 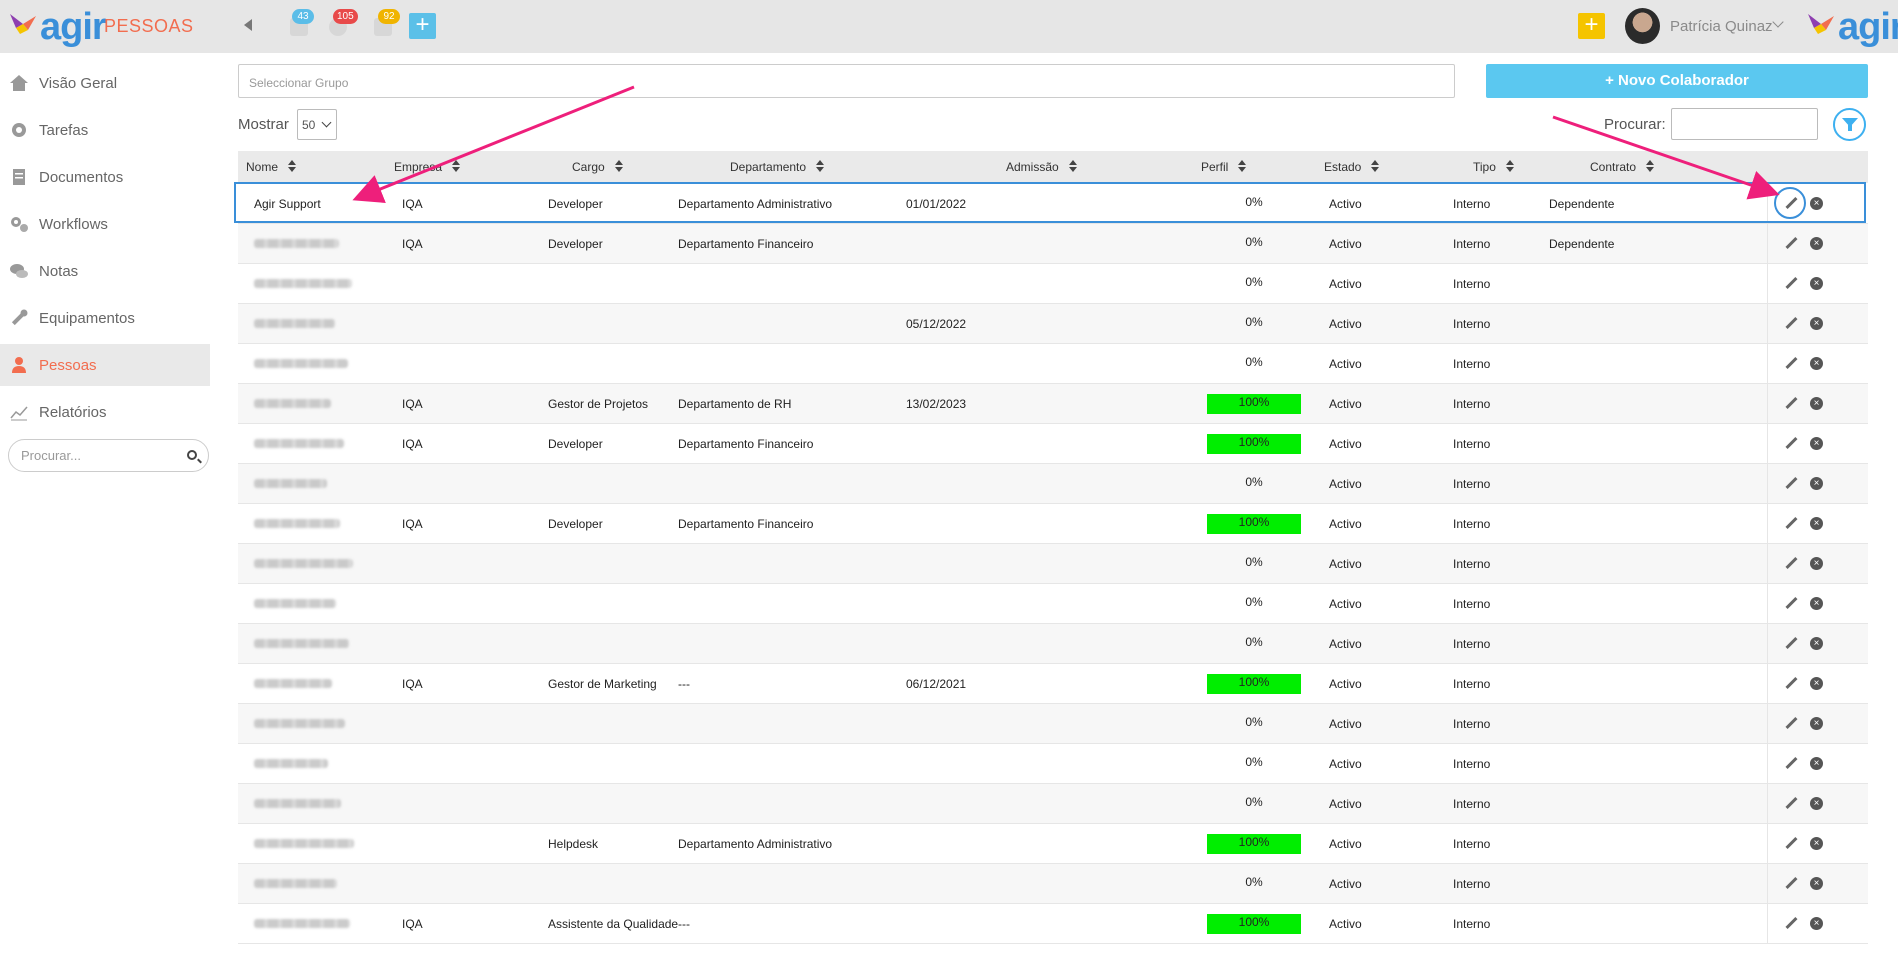 I want to click on column-header-cargo: Cargo, so click(x=597, y=167).